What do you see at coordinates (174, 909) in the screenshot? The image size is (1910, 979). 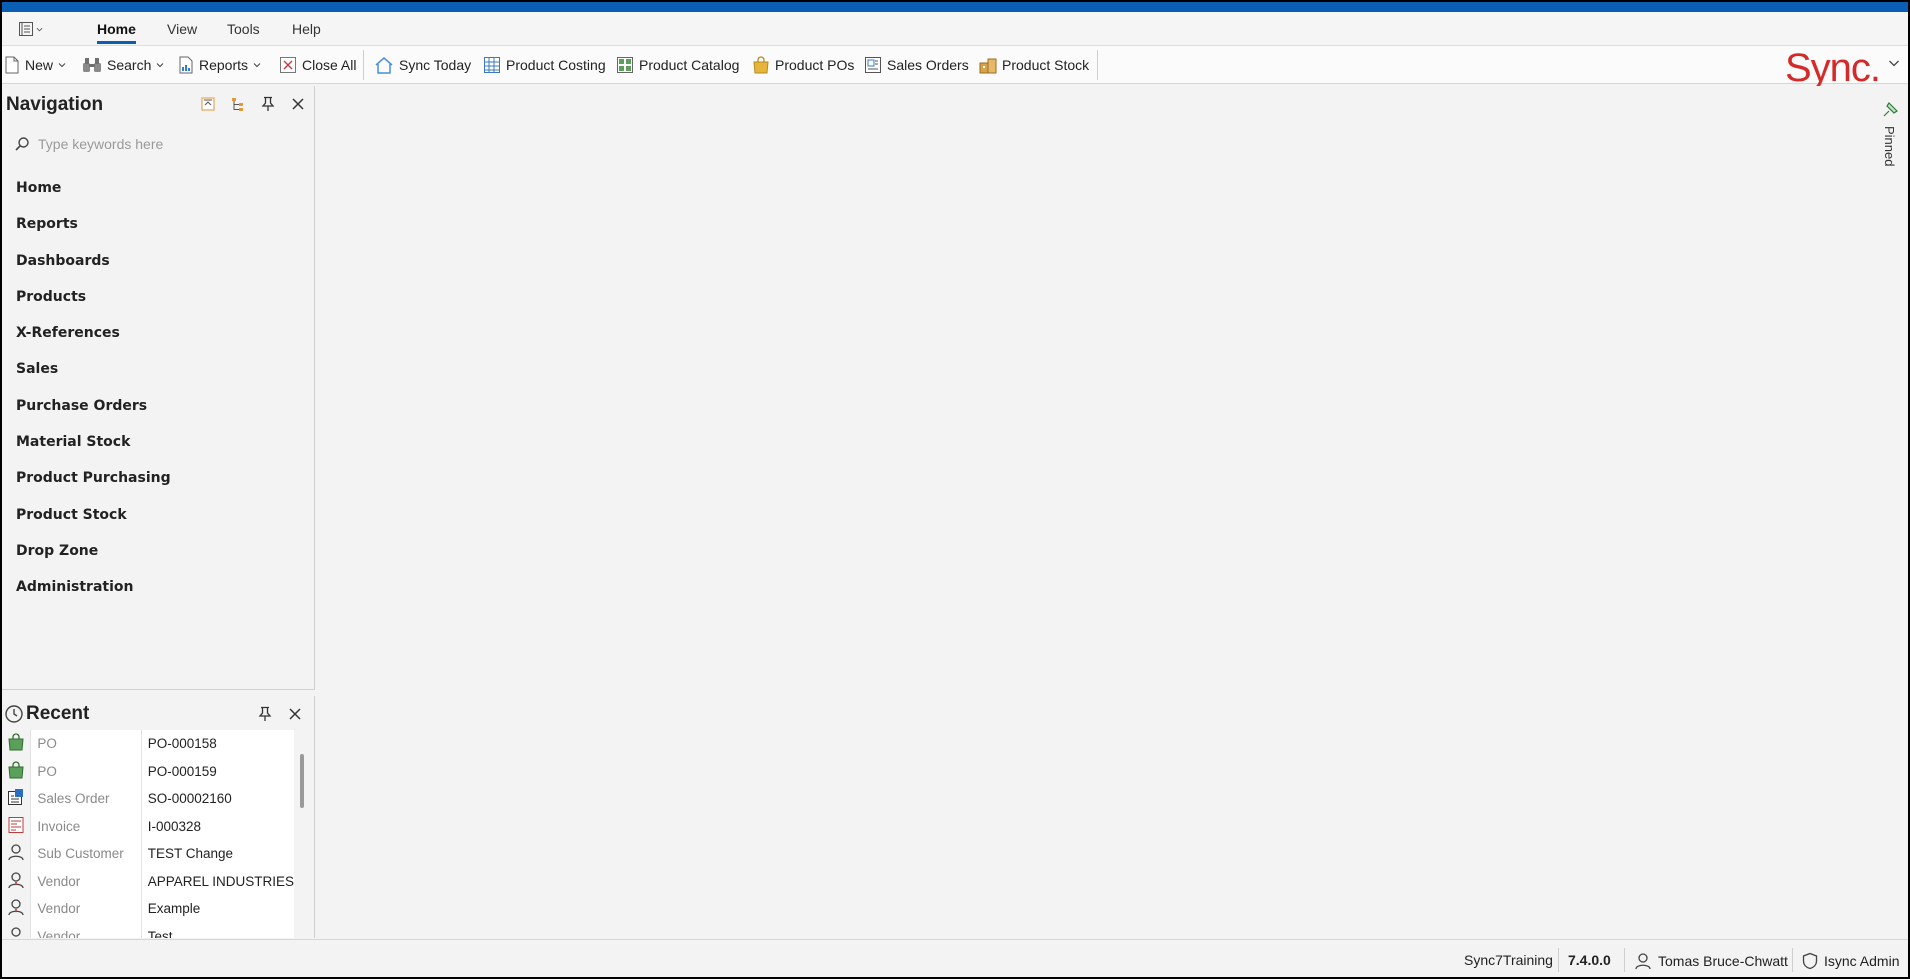 I see `recent-value: Example` at bounding box center [174, 909].